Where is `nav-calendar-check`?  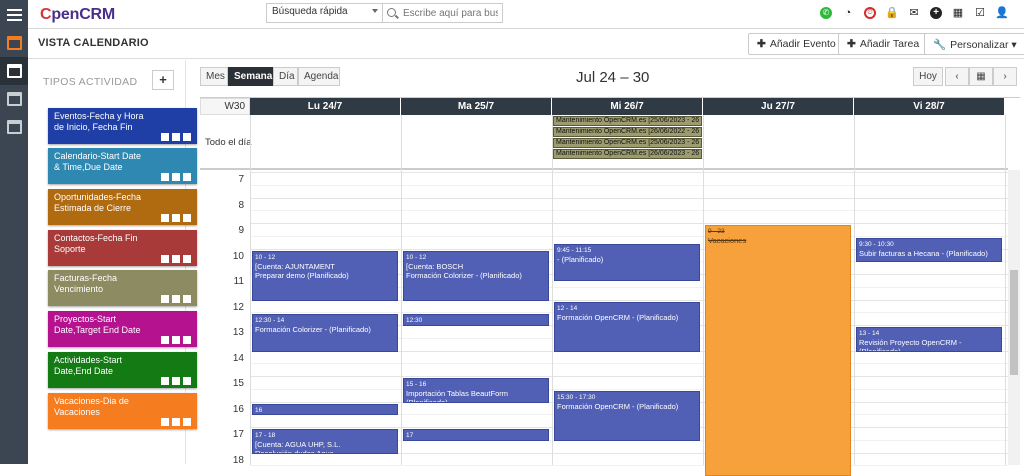 nav-calendar-check is located at coordinates (14, 99).